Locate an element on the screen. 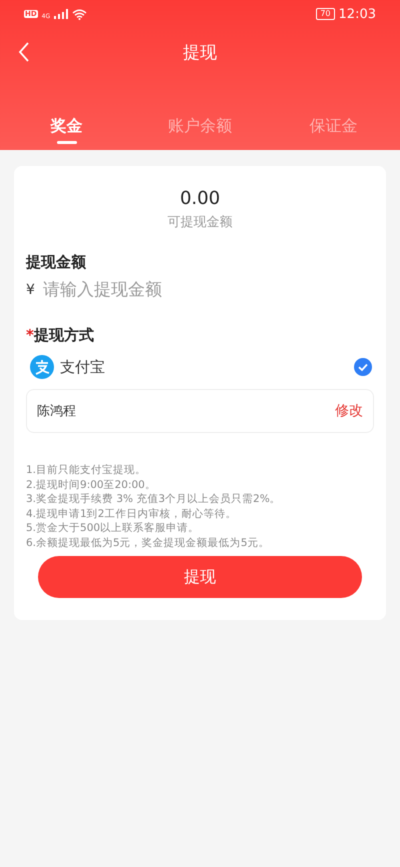 Image resolution: width=400 pixels, height=867 pixels. withdraw-button: 提现 is located at coordinates (200, 577).